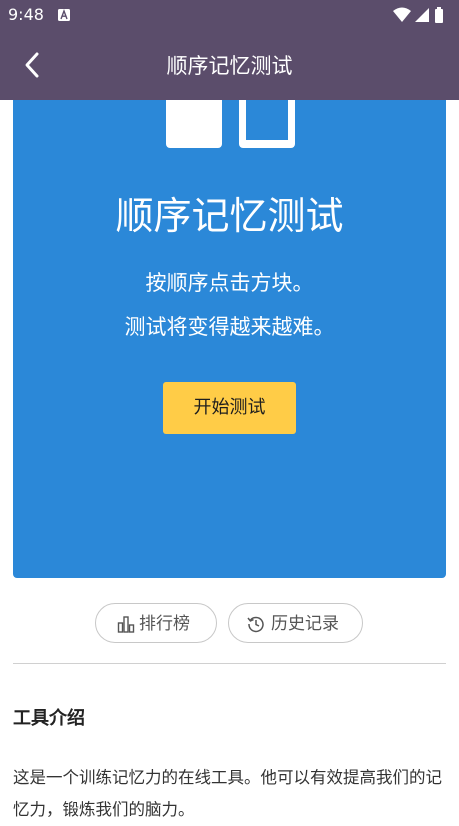 This screenshot has height=826, width=459. Describe the element at coordinates (402, 14) in the screenshot. I see `wifi-icon` at that location.